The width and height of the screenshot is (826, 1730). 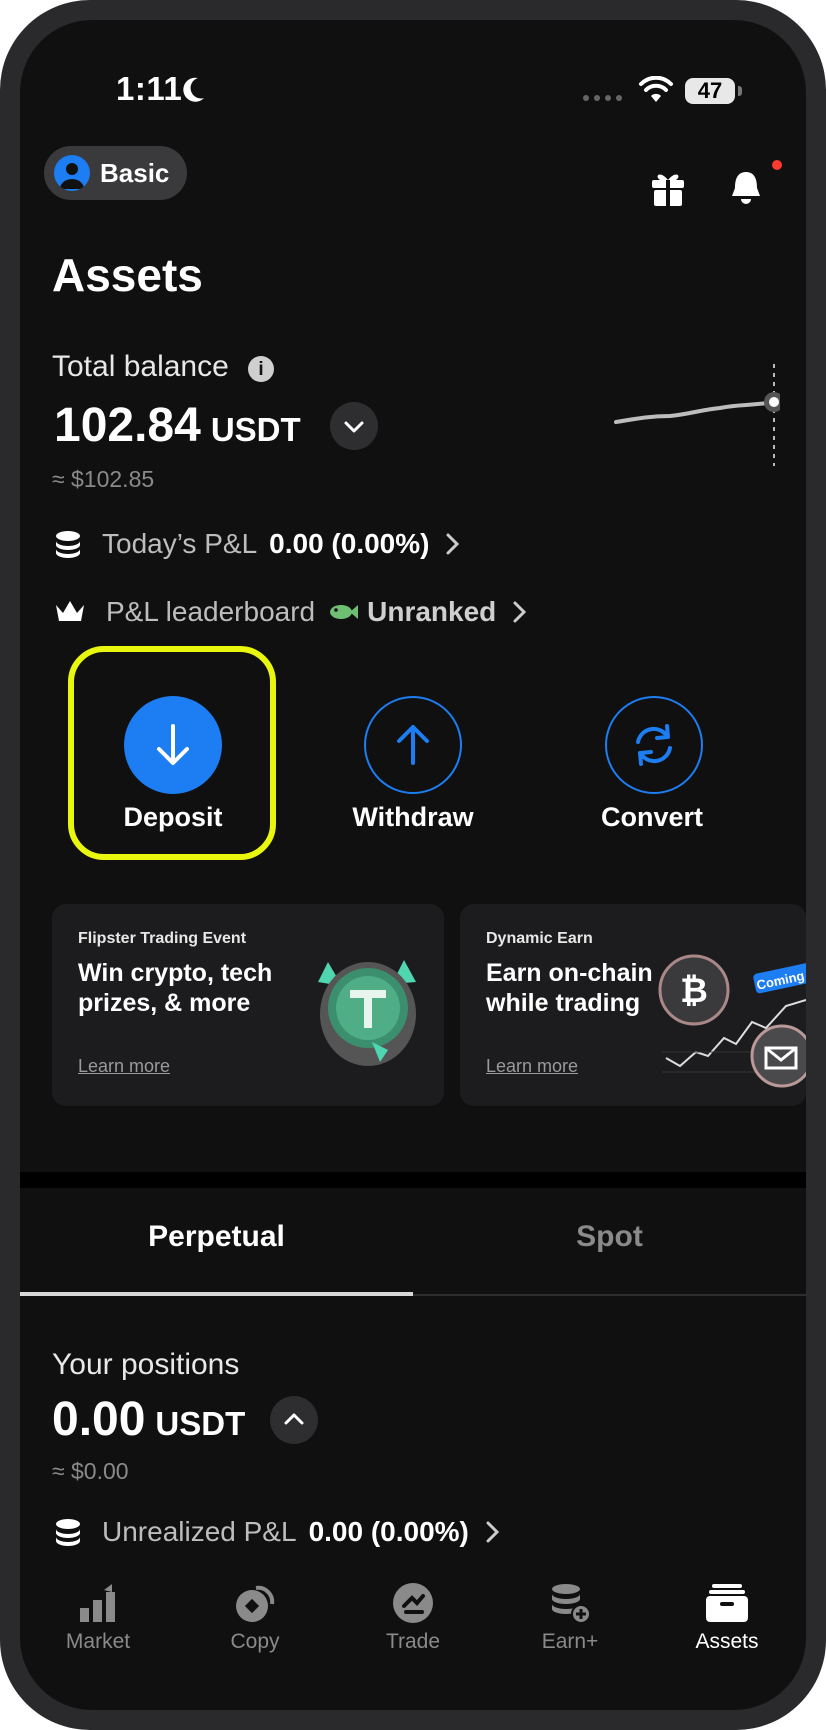 I want to click on todays-pnl-value: 0.00 (0.00%), so click(x=349, y=543).